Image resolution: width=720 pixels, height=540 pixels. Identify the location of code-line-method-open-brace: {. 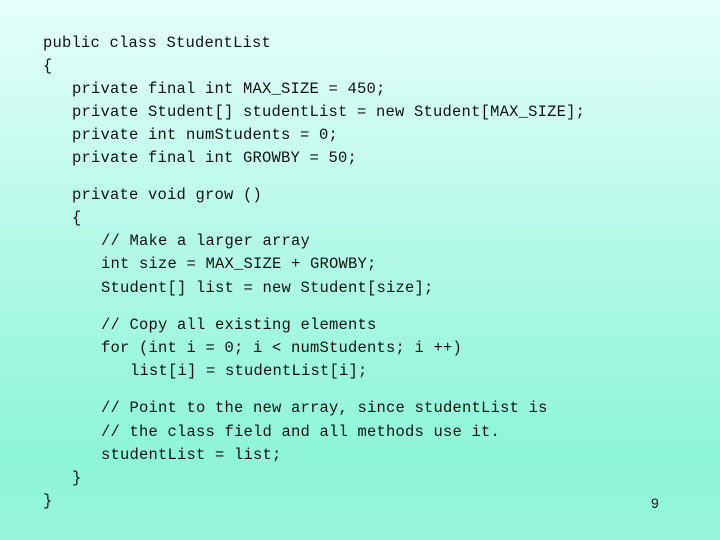
(77, 218).